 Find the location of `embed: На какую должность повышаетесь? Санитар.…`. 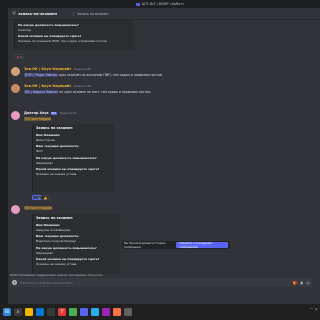

embed: На какую должность повышаетесь? Санитар.… is located at coordinates (74, 35).